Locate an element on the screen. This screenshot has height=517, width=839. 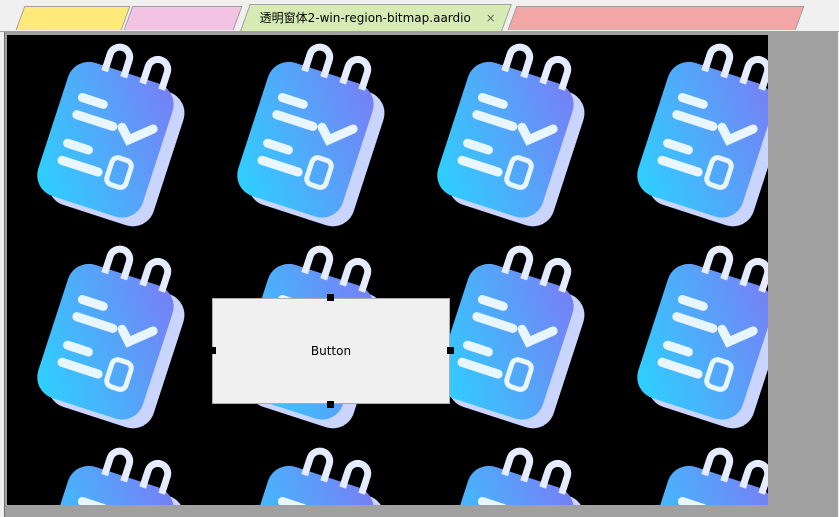
resize-handle-left is located at coordinates (212, 350).